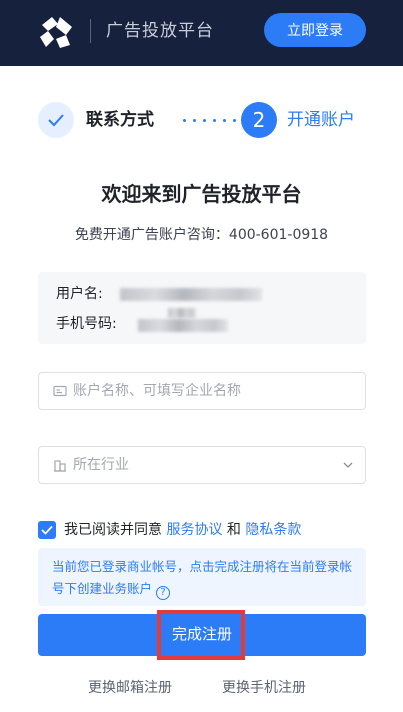  I want to click on username-redacted-value, so click(191, 294).